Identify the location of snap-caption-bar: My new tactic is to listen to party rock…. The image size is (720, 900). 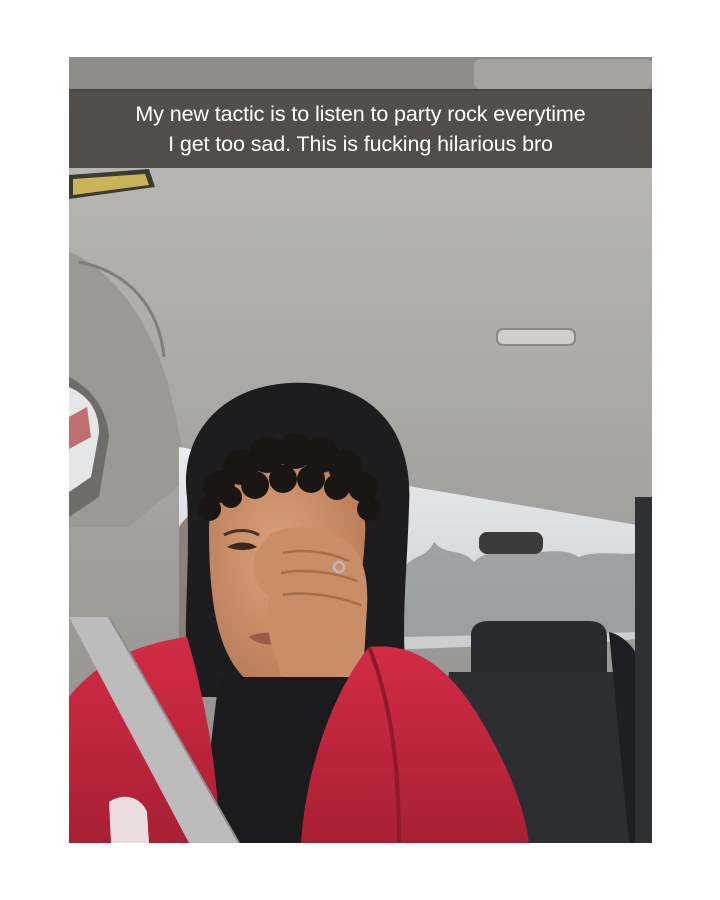
(360, 128).